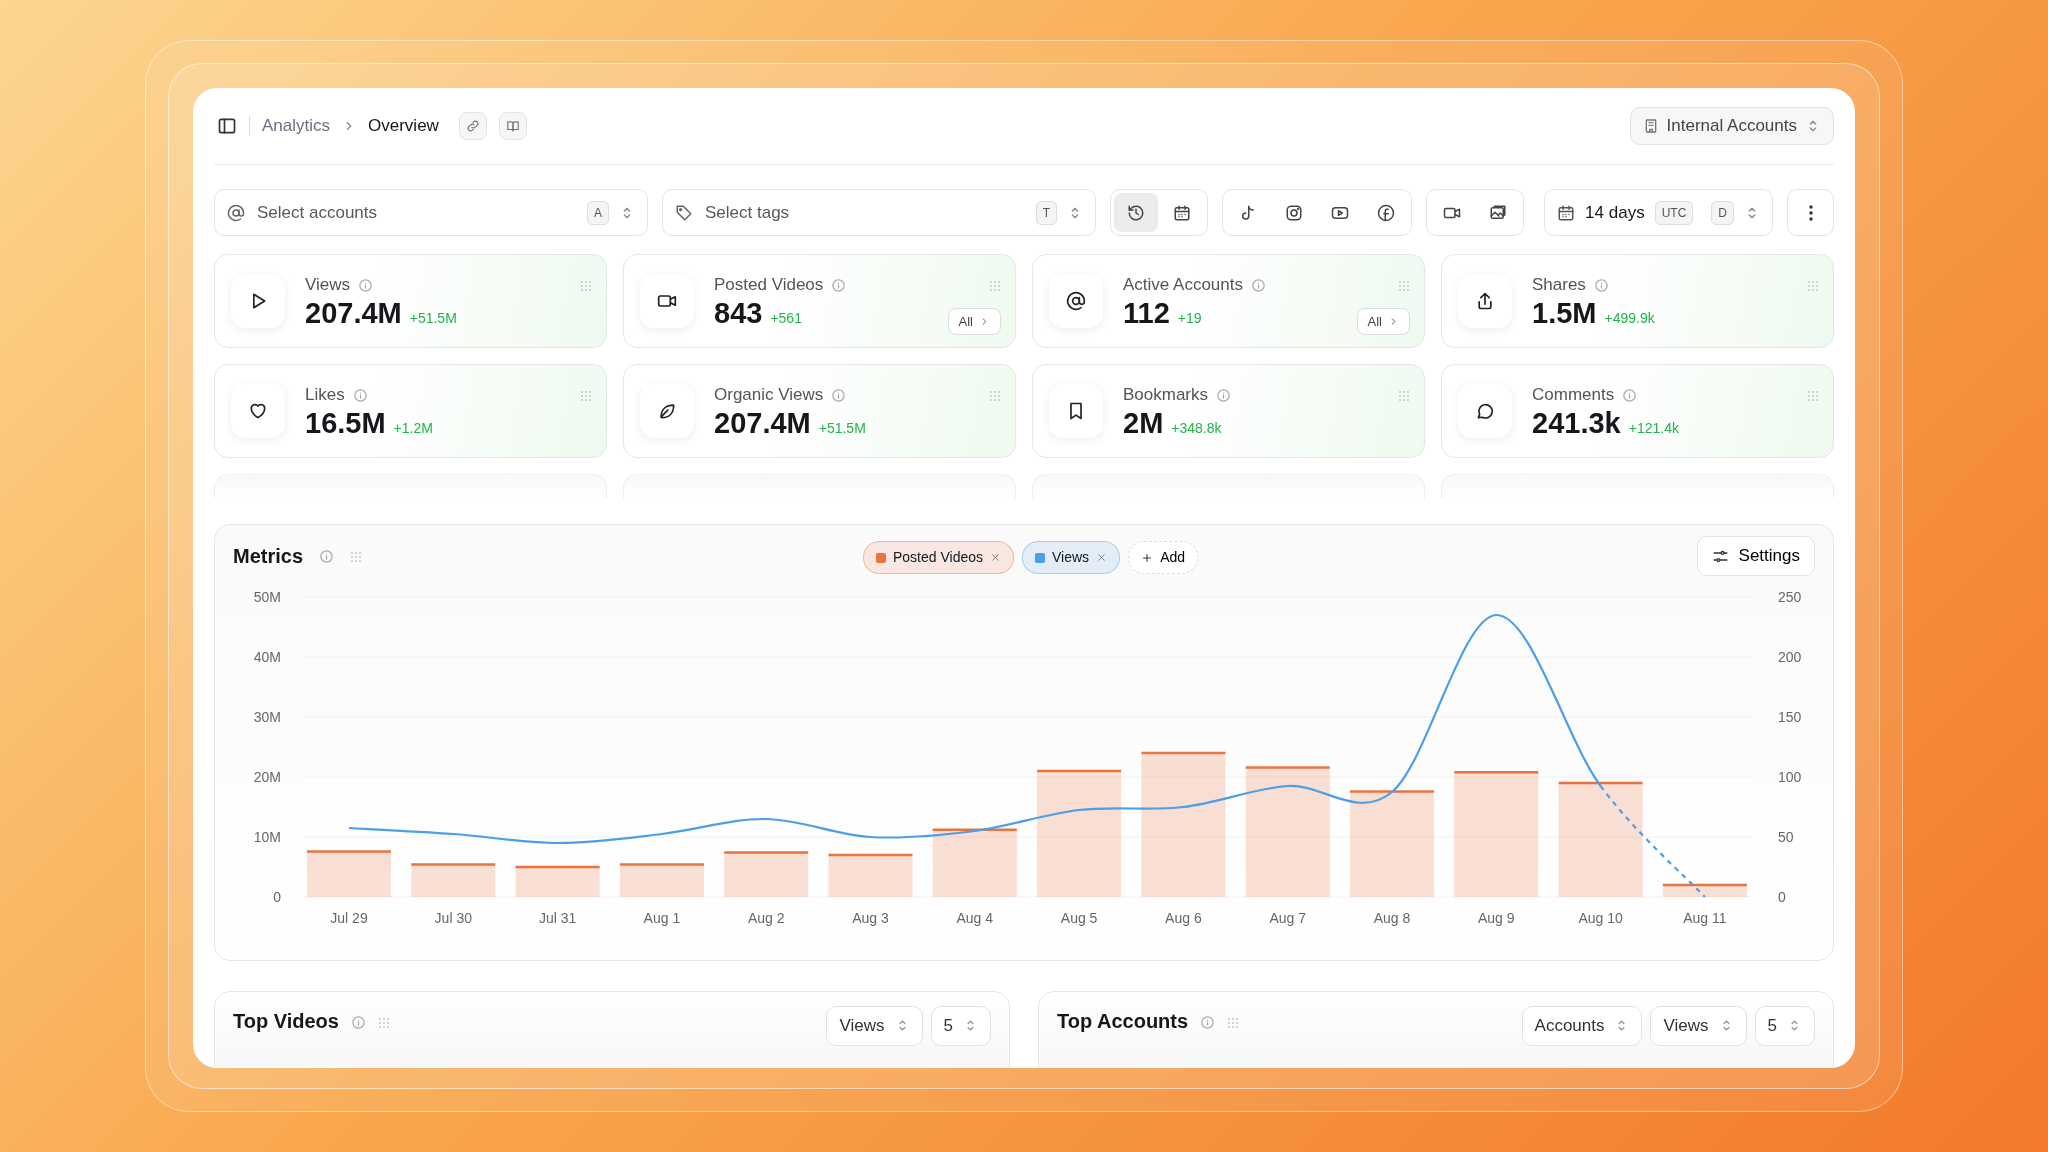 The width and height of the screenshot is (2048, 1152). What do you see at coordinates (1046, 212) in the screenshot?
I see `shortcut-key: T` at bounding box center [1046, 212].